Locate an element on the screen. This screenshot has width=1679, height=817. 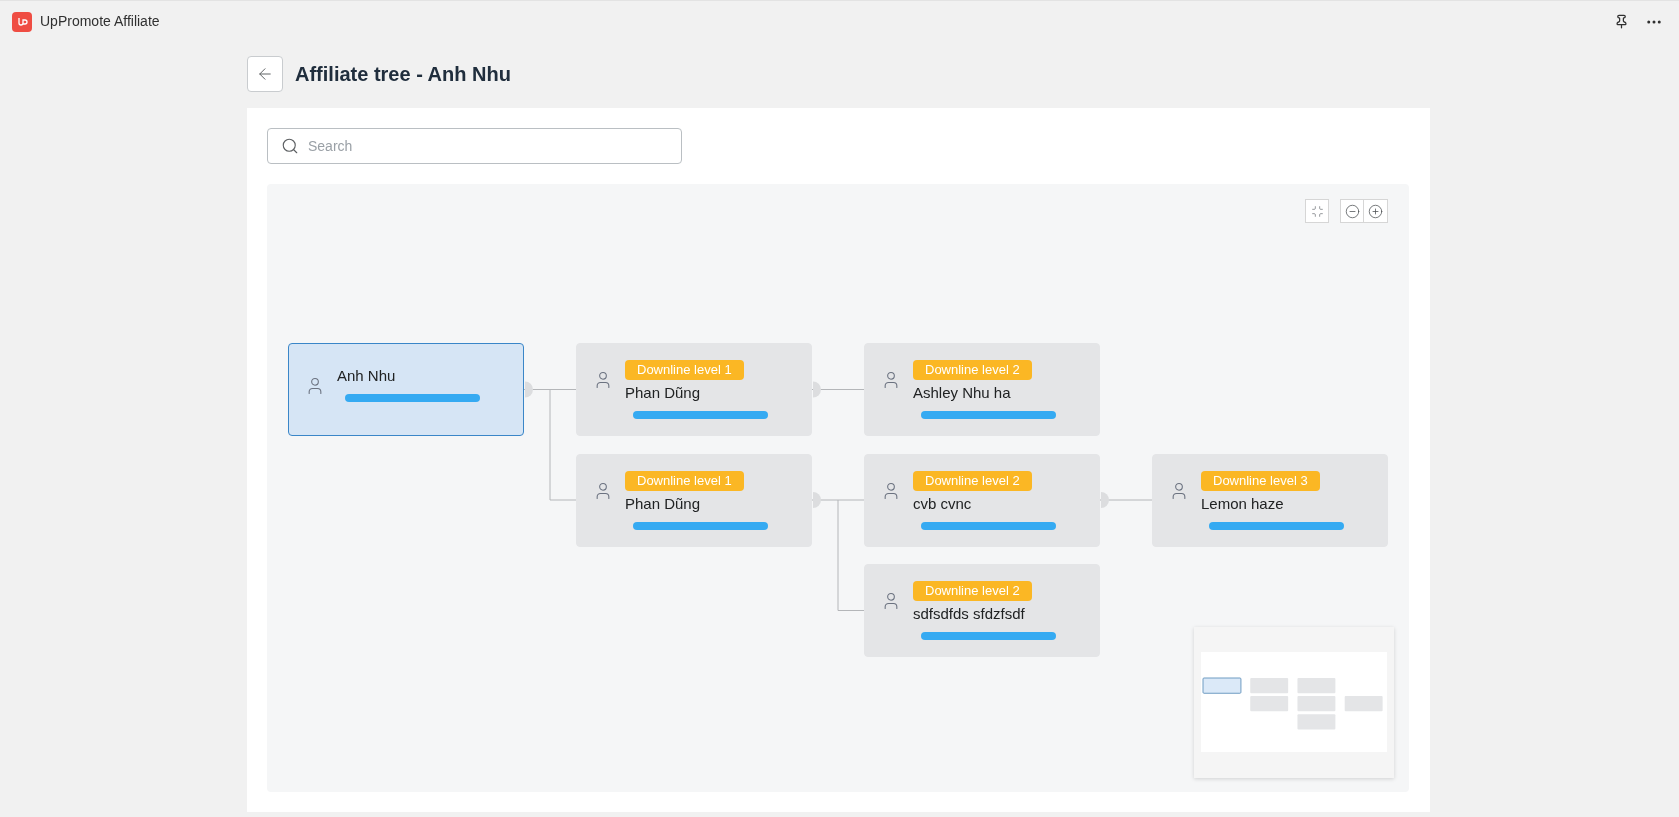
back-button is located at coordinates (265, 74).